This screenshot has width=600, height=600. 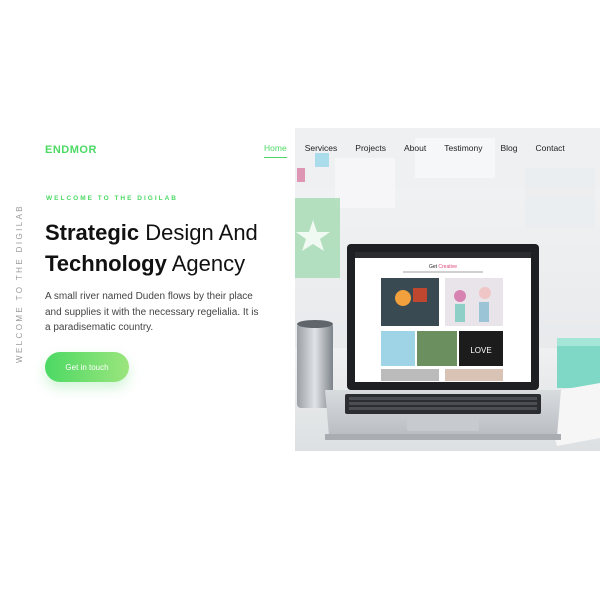 I want to click on headline-agency: Agency, so click(x=206, y=263).